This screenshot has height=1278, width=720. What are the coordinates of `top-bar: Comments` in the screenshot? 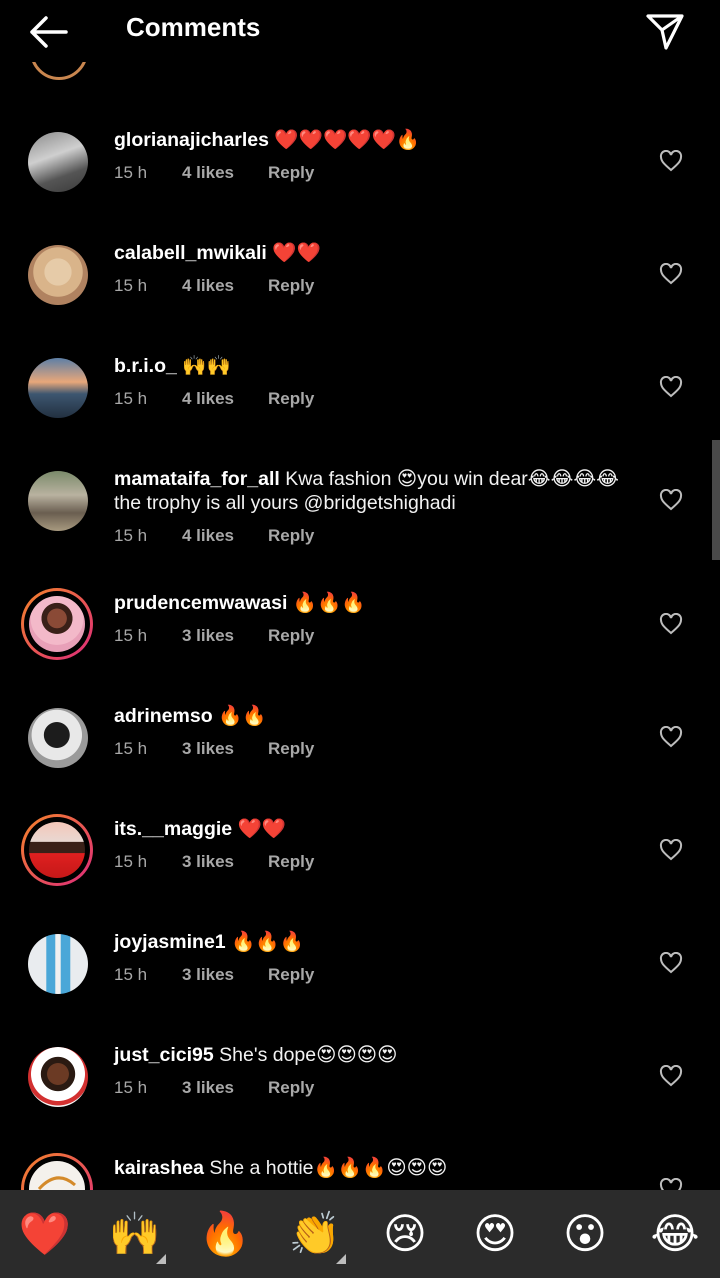 It's located at (360, 31).